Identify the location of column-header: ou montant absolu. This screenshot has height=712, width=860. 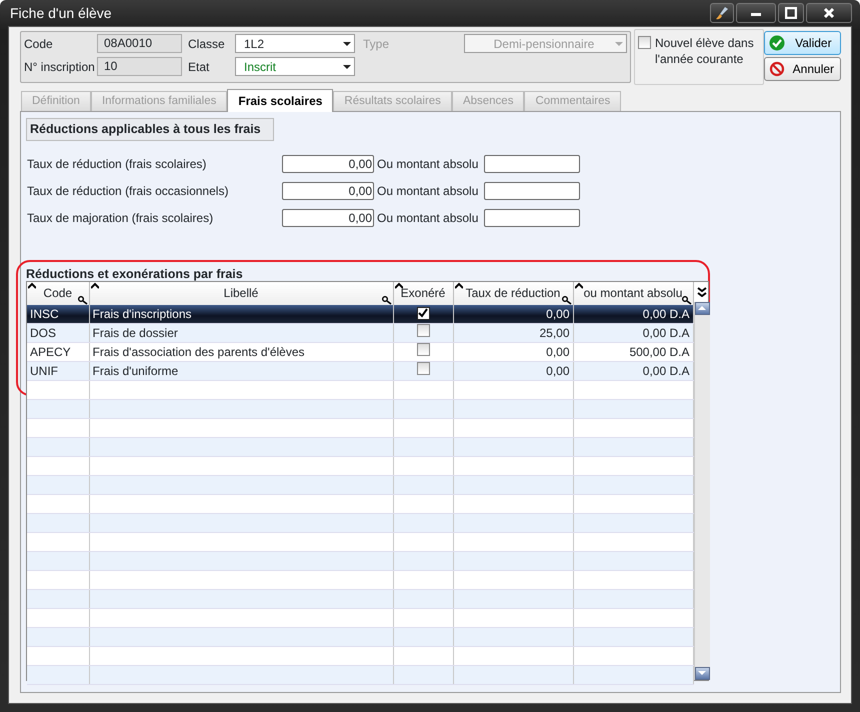
(633, 293).